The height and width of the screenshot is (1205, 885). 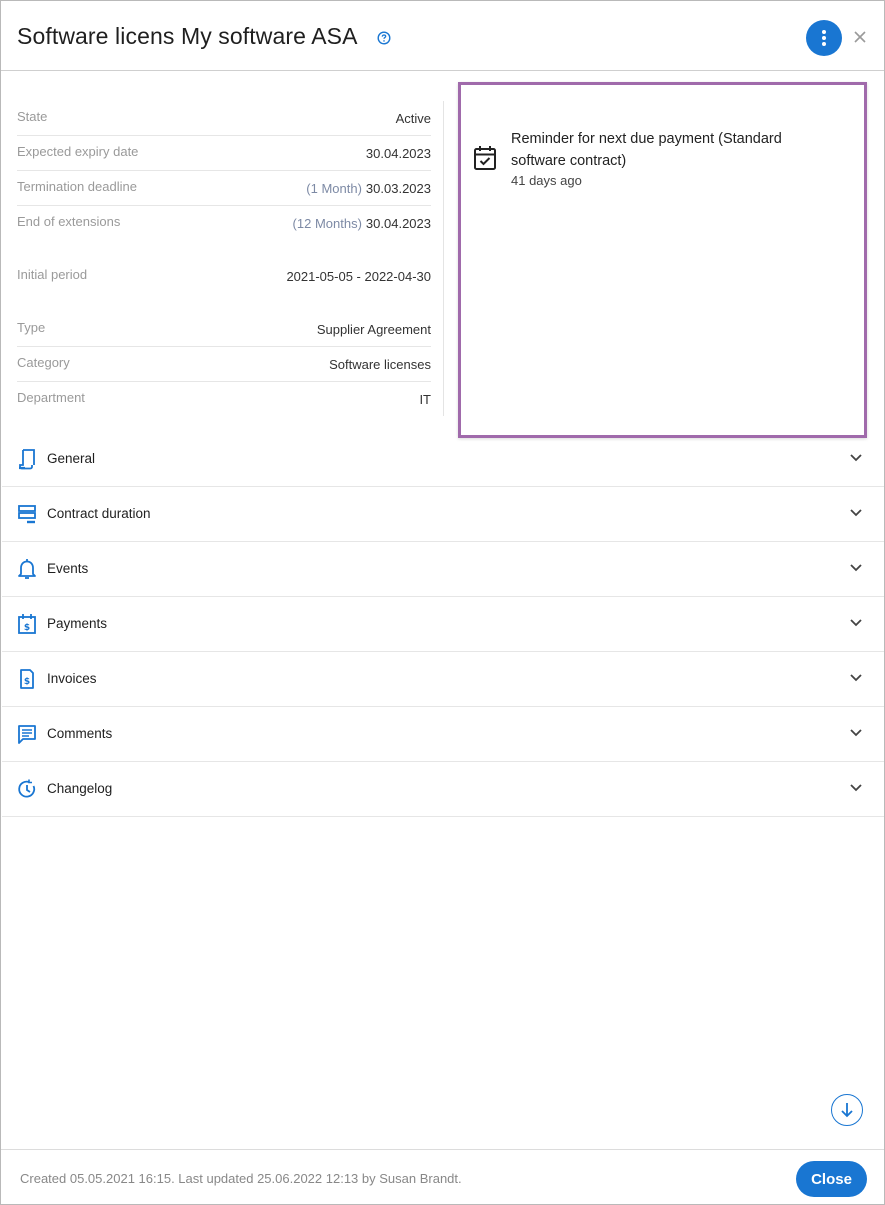 What do you see at coordinates (43, 362) in the screenshot?
I see `detail-label: Category` at bounding box center [43, 362].